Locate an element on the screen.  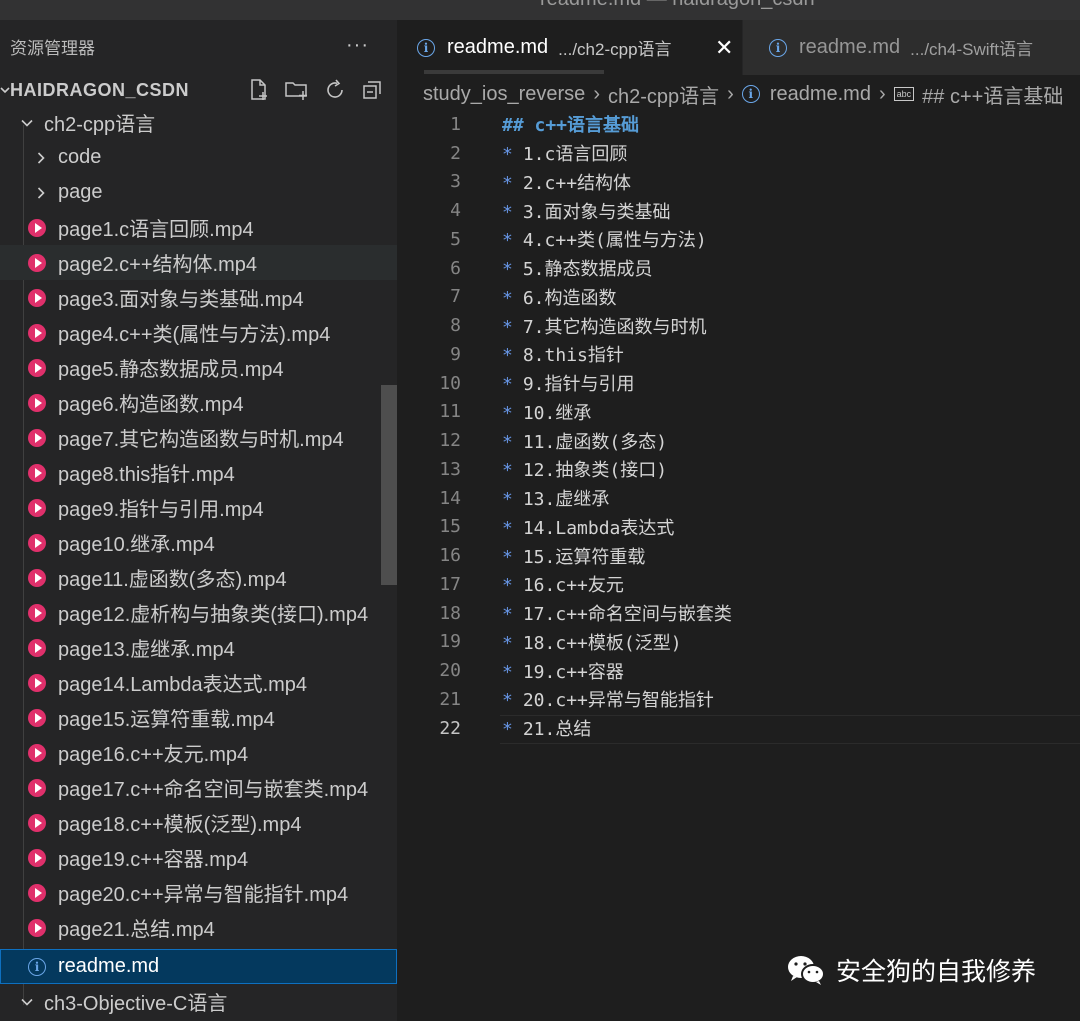
line-text: 6.构造函数 is located at coordinates (569, 298).